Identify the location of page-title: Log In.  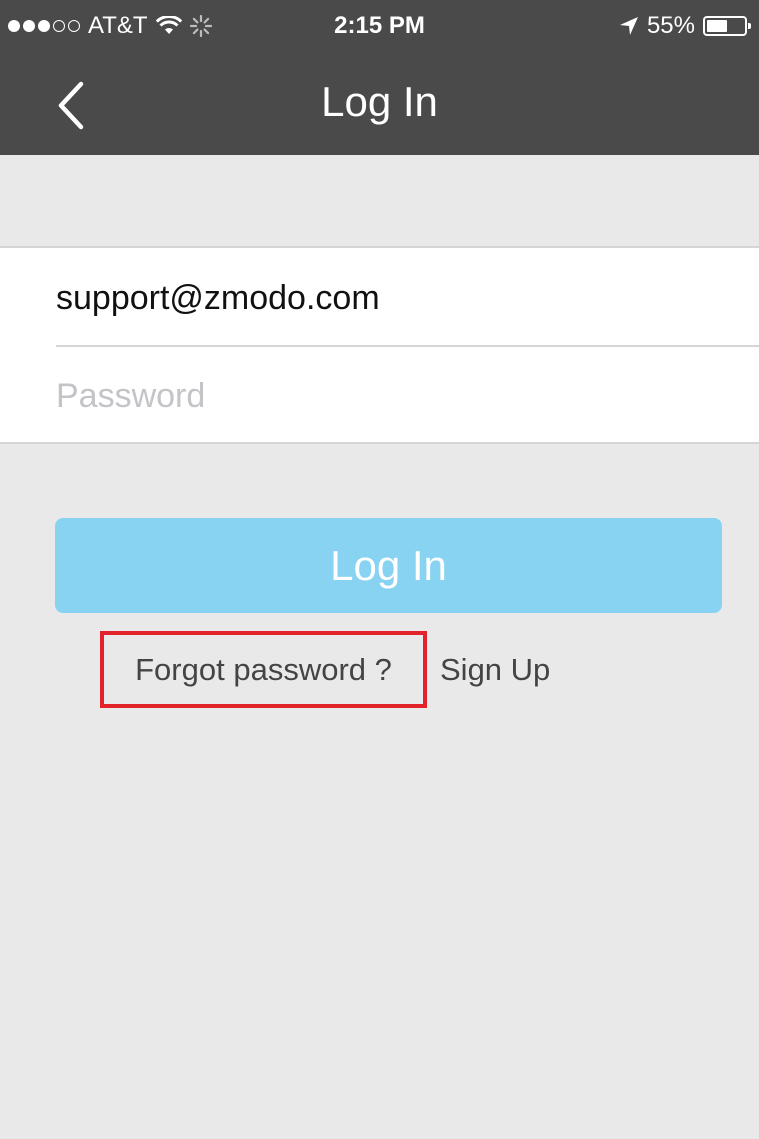
(379, 101).